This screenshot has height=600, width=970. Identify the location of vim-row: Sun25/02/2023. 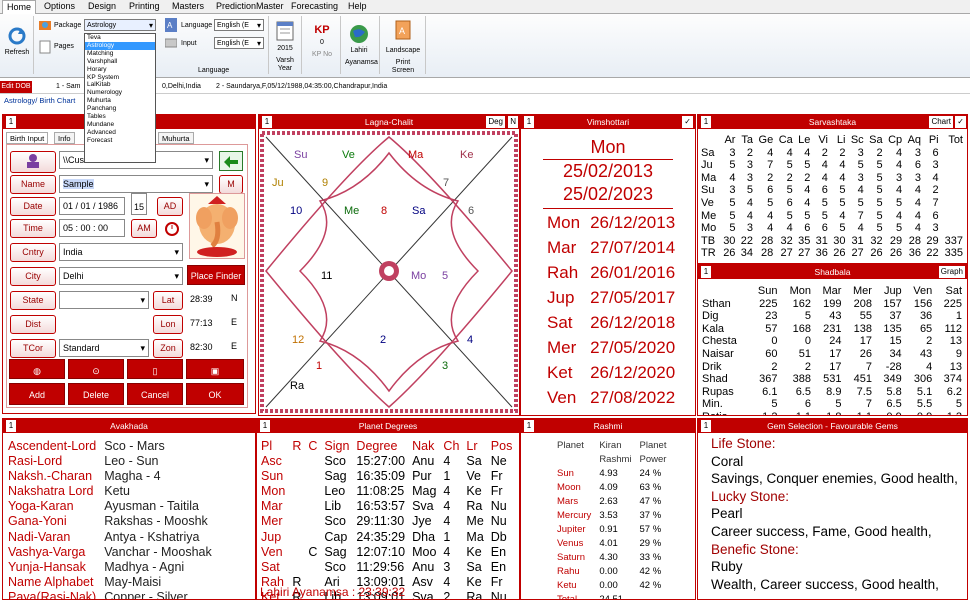
(611, 413).